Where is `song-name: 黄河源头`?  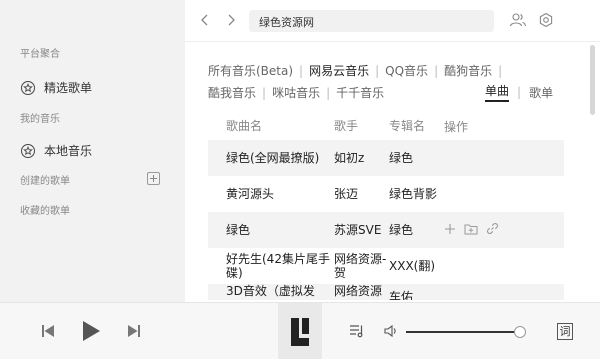 song-name: 黄河源头 is located at coordinates (250, 194).